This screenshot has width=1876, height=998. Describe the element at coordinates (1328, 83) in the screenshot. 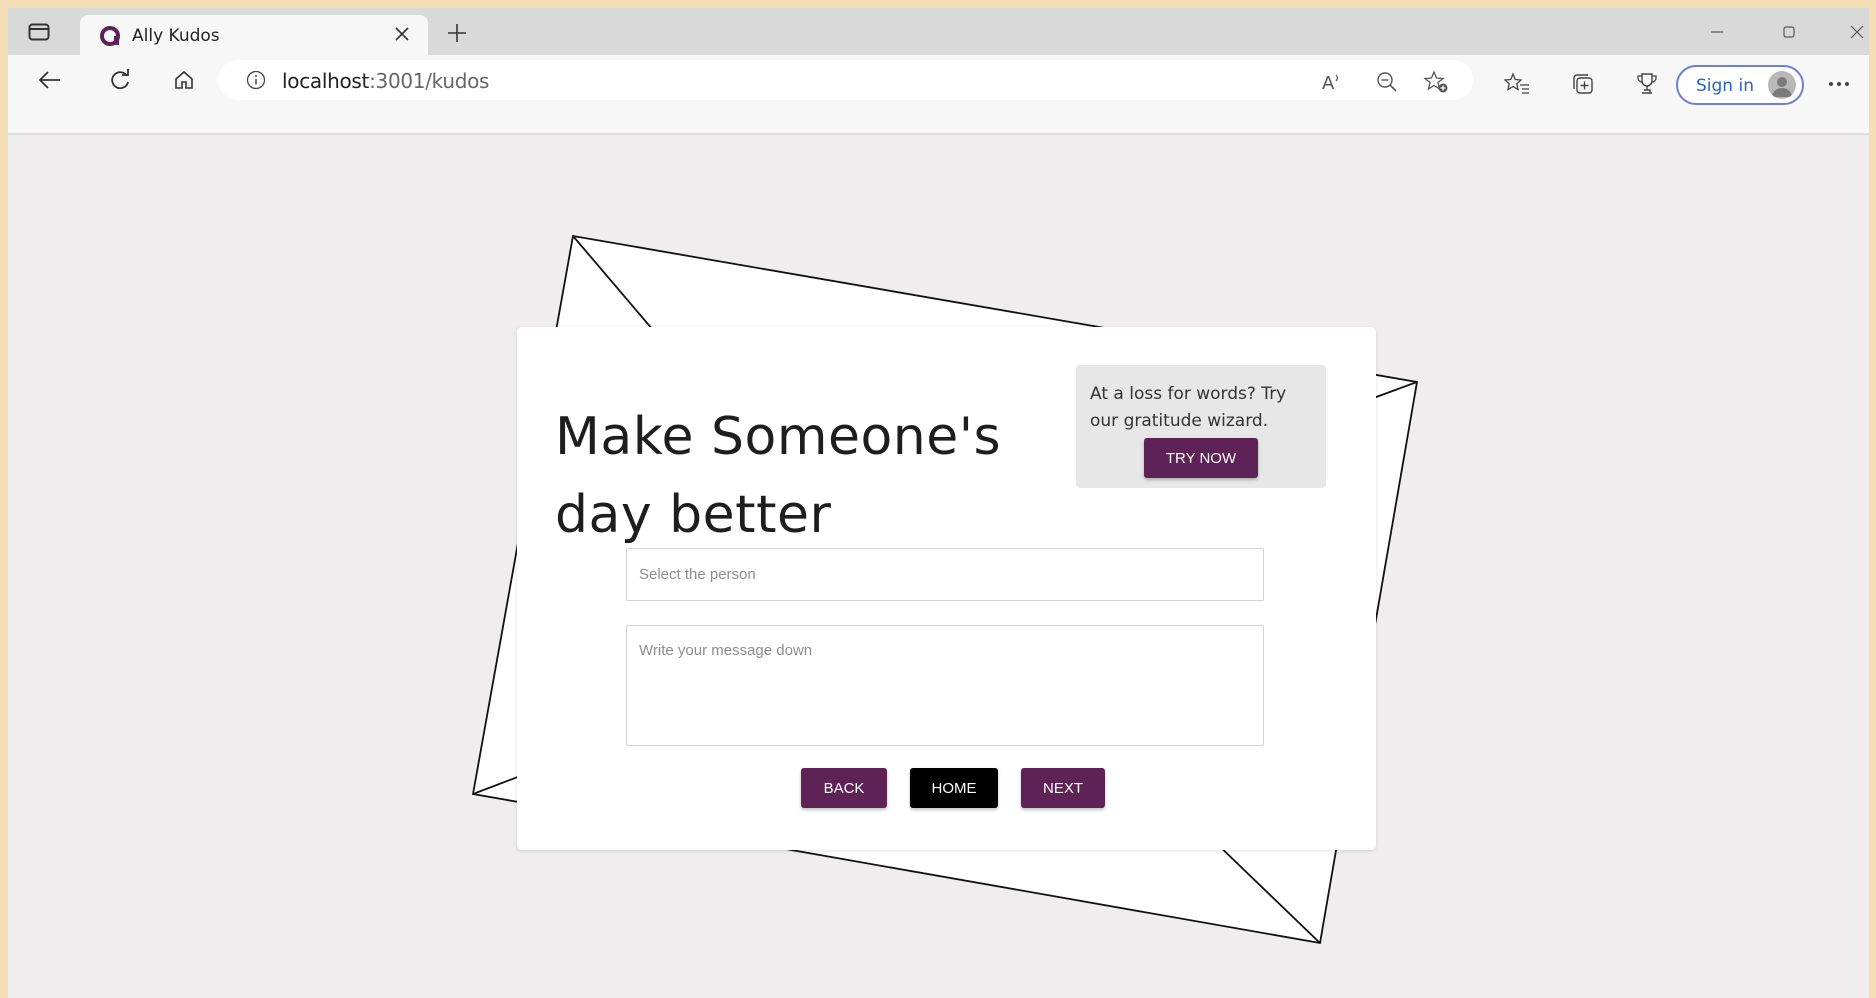

I see `svg-text: A` at that location.